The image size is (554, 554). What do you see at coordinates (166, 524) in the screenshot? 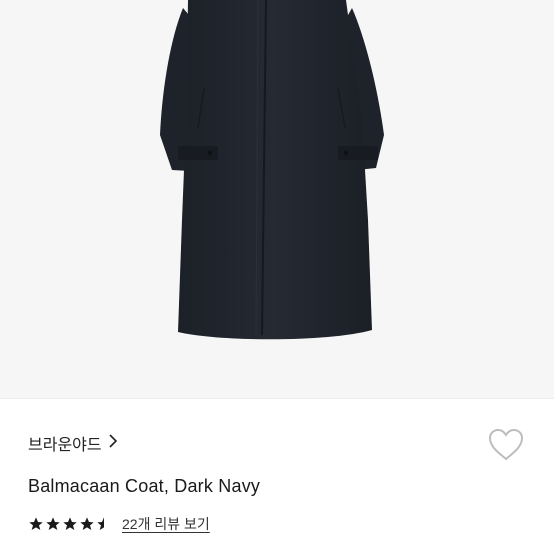
I see `review-link: 22개 리뷰 보기` at bounding box center [166, 524].